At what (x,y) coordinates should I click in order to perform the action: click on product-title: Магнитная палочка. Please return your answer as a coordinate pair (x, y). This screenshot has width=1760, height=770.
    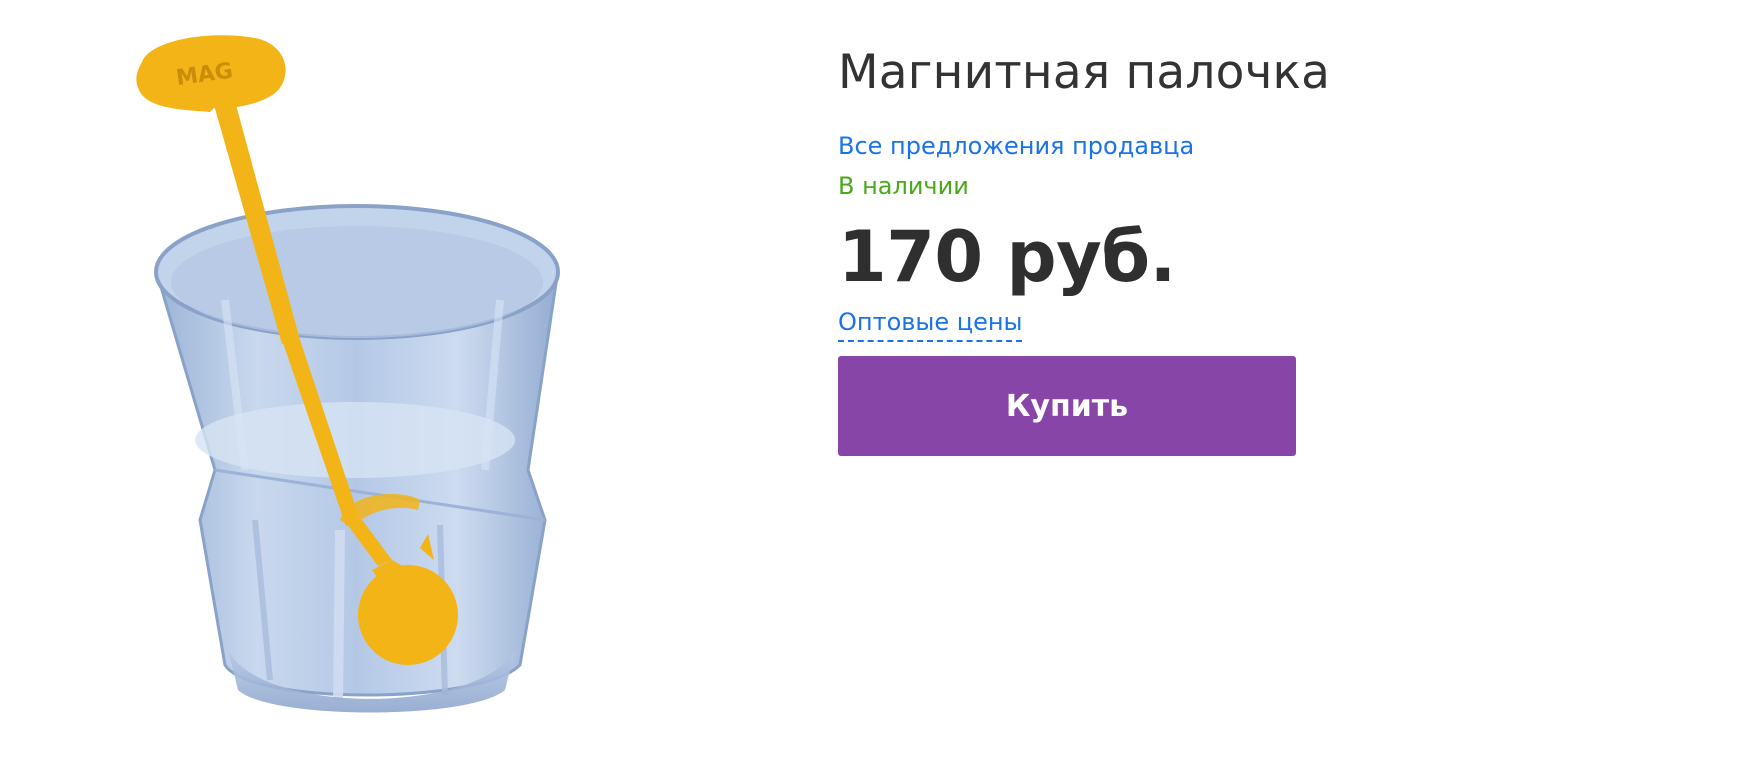
    Looking at the image, I should click on (1084, 72).